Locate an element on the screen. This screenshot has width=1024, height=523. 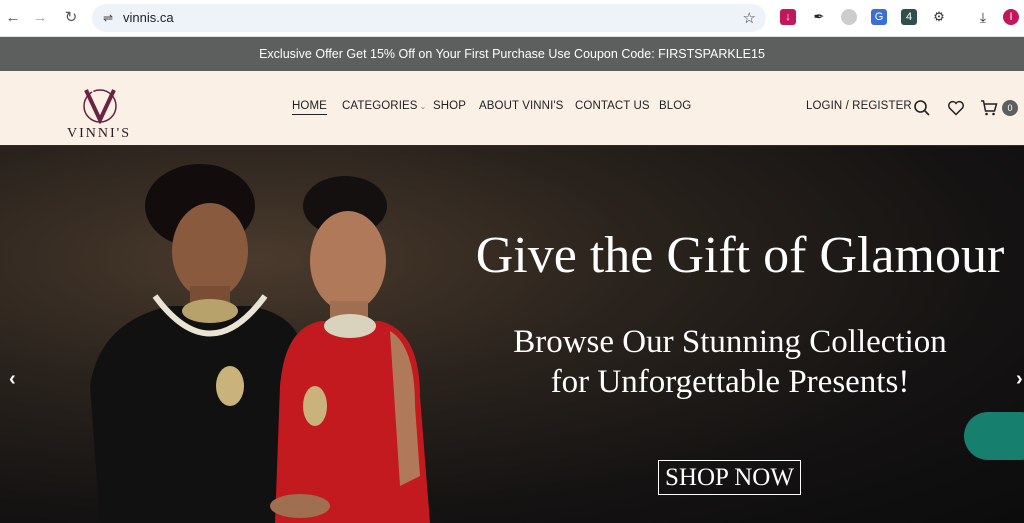
hero-subtitle-line2: for Unforgettable Presents! is located at coordinates (730, 382).